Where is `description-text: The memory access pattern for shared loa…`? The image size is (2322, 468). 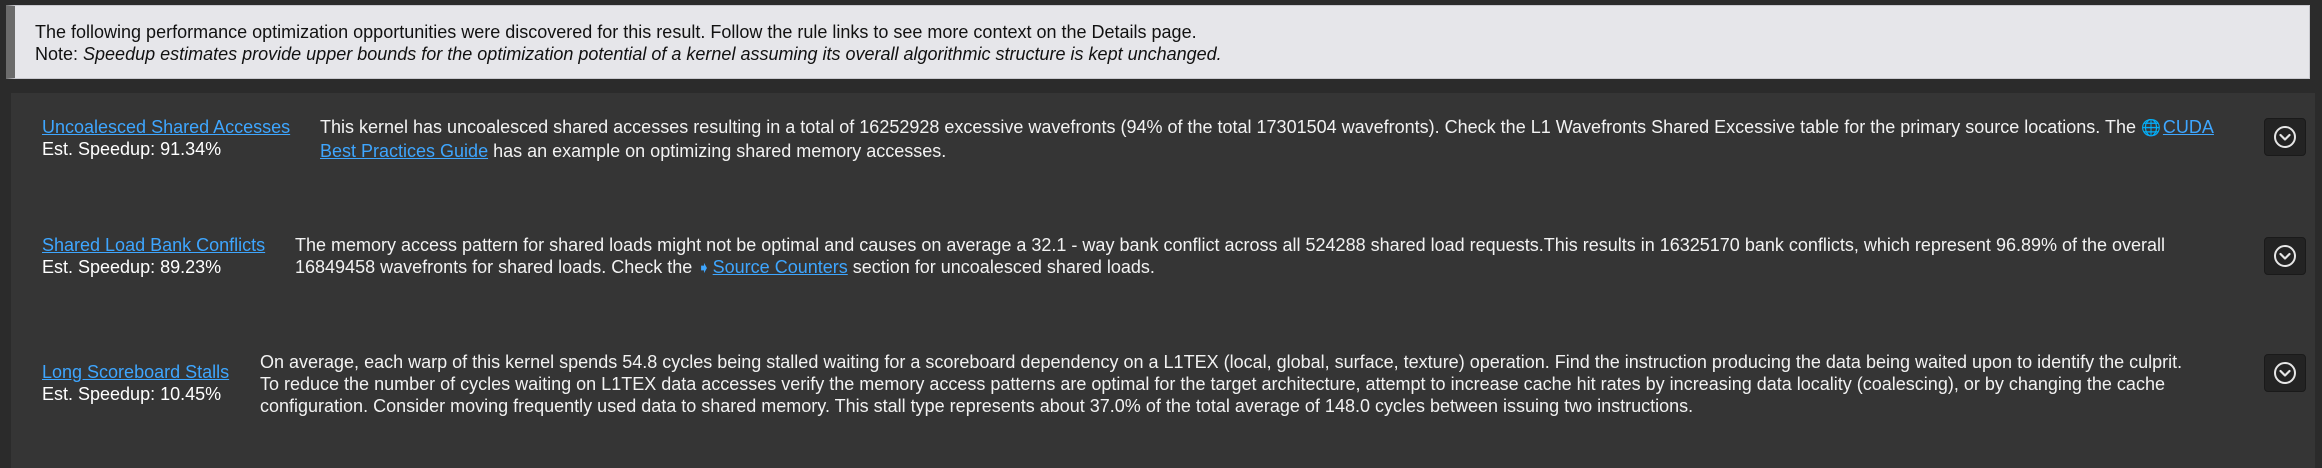 description-text: The memory access pattern for shared loa… is located at coordinates (1230, 256).